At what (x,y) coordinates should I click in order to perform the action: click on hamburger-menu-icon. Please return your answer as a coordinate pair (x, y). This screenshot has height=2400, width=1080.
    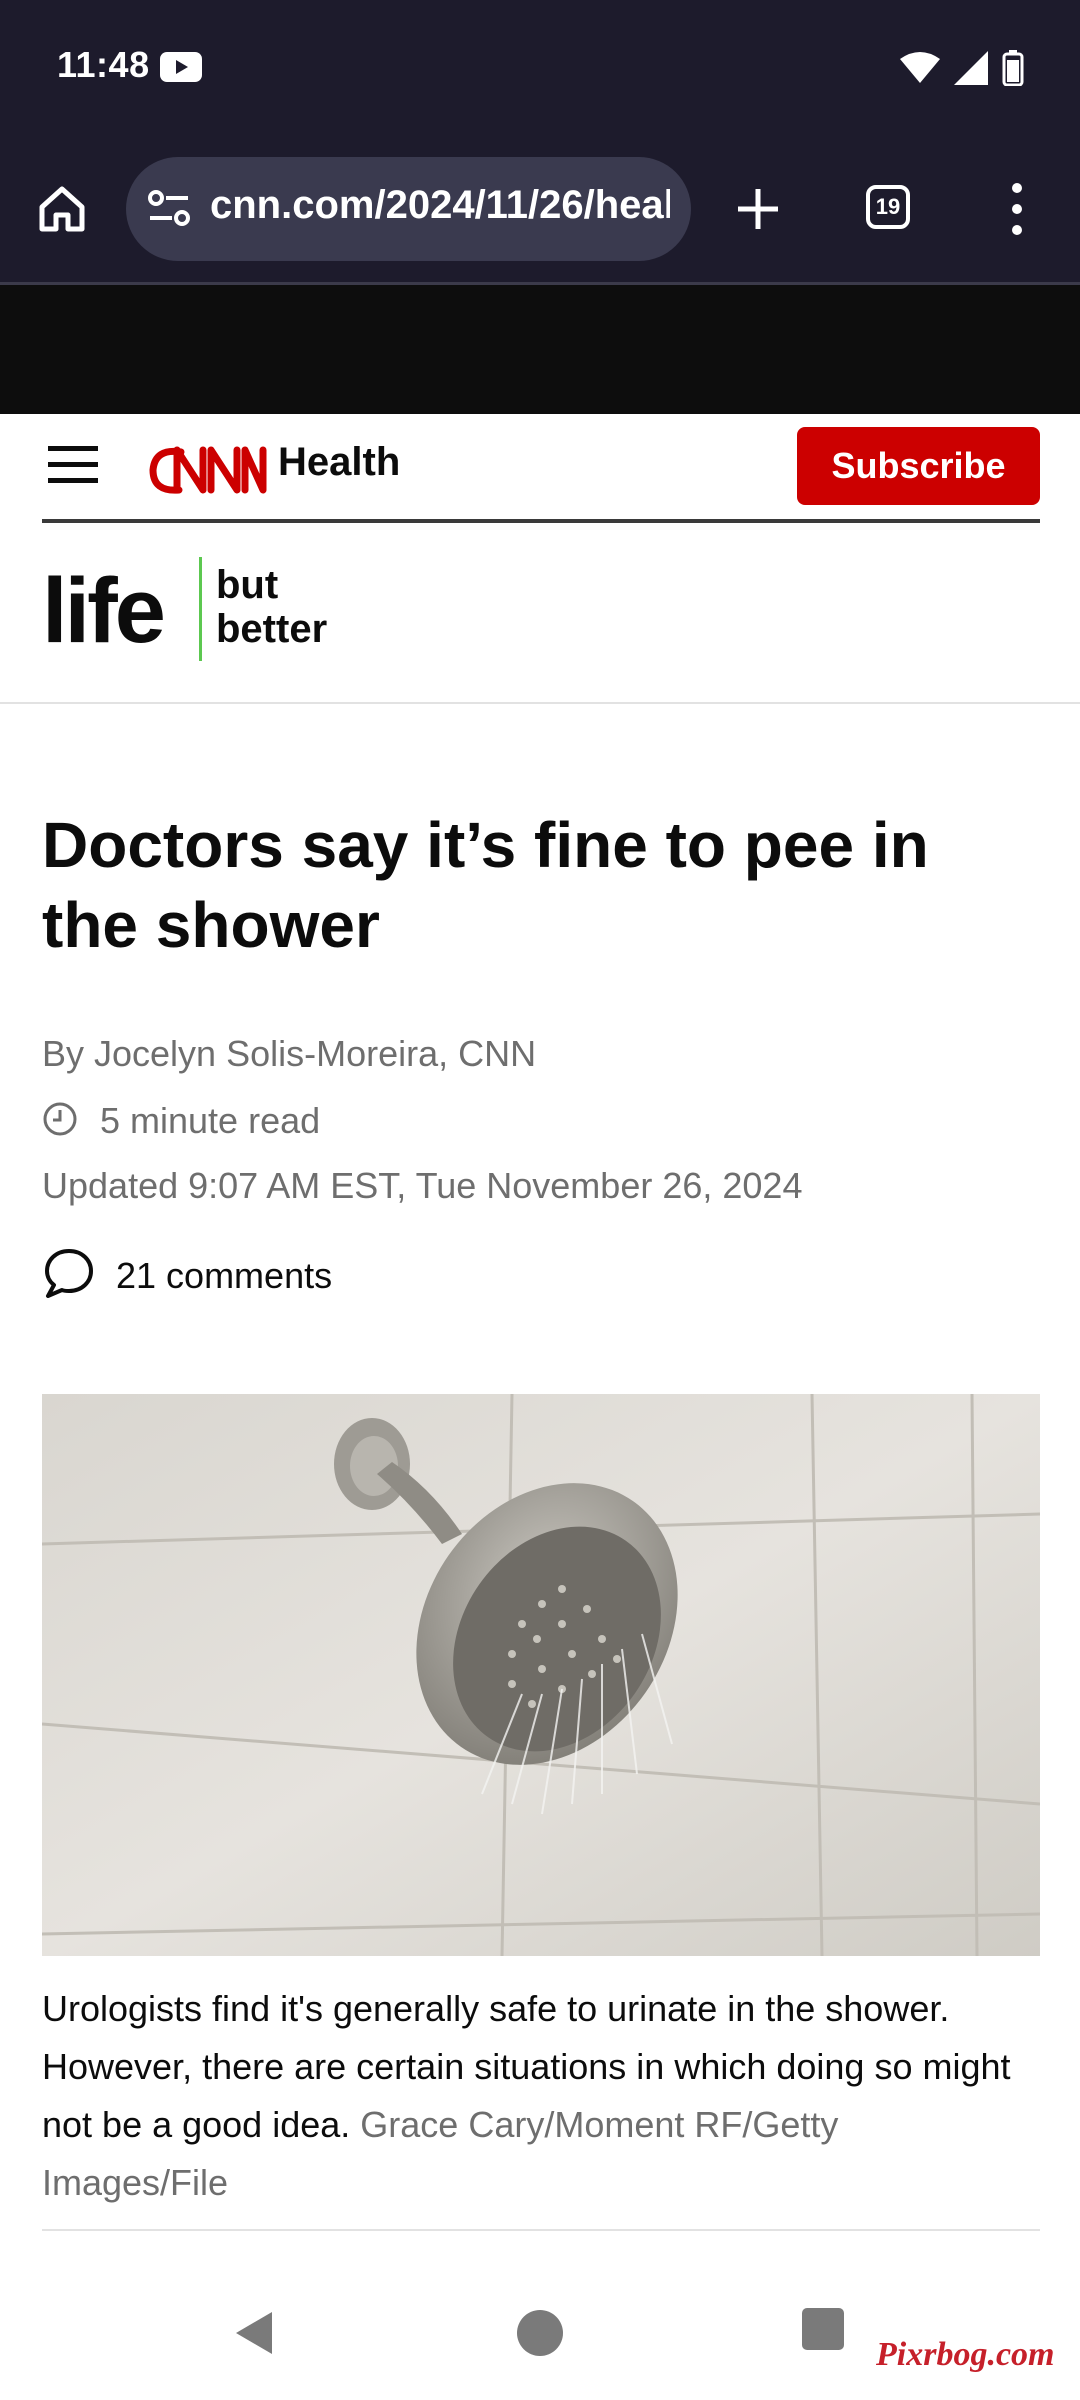
    Looking at the image, I should click on (73, 466).